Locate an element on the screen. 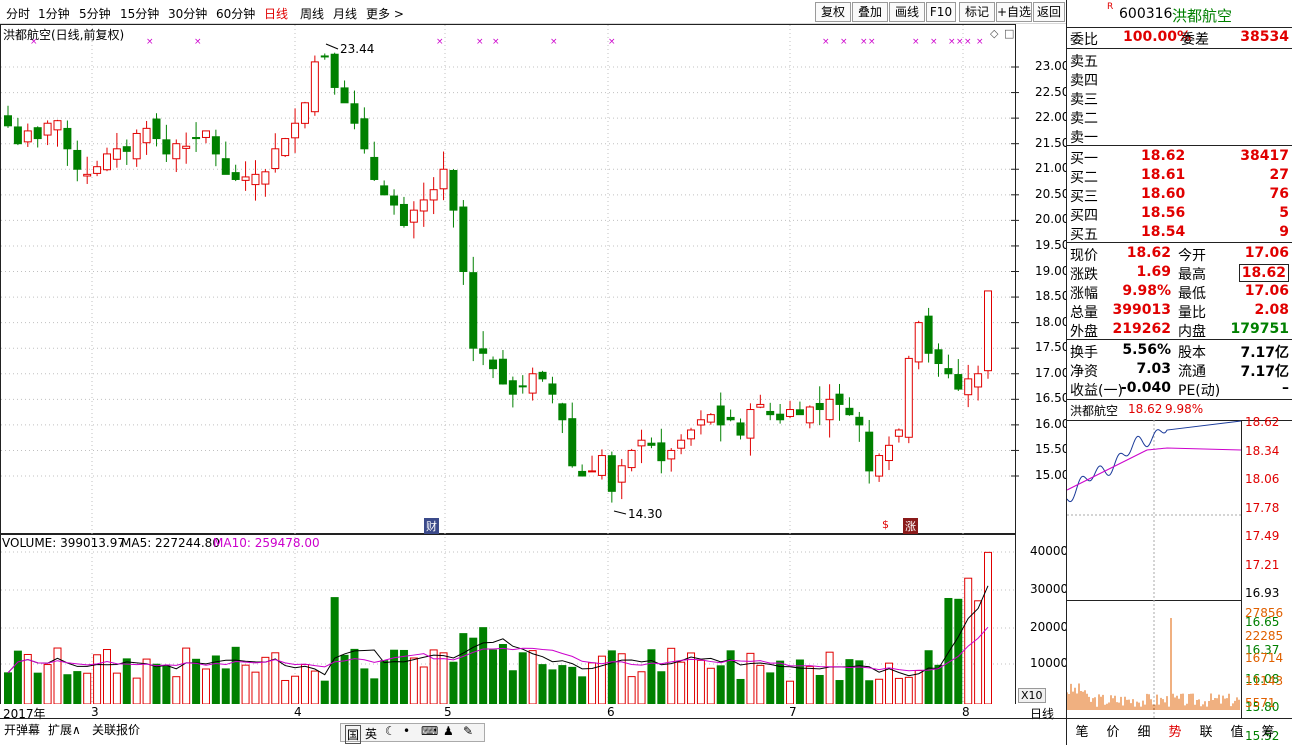 The height and width of the screenshot is (745, 1292). right-tab-0: 笔 is located at coordinates (1082, 731).